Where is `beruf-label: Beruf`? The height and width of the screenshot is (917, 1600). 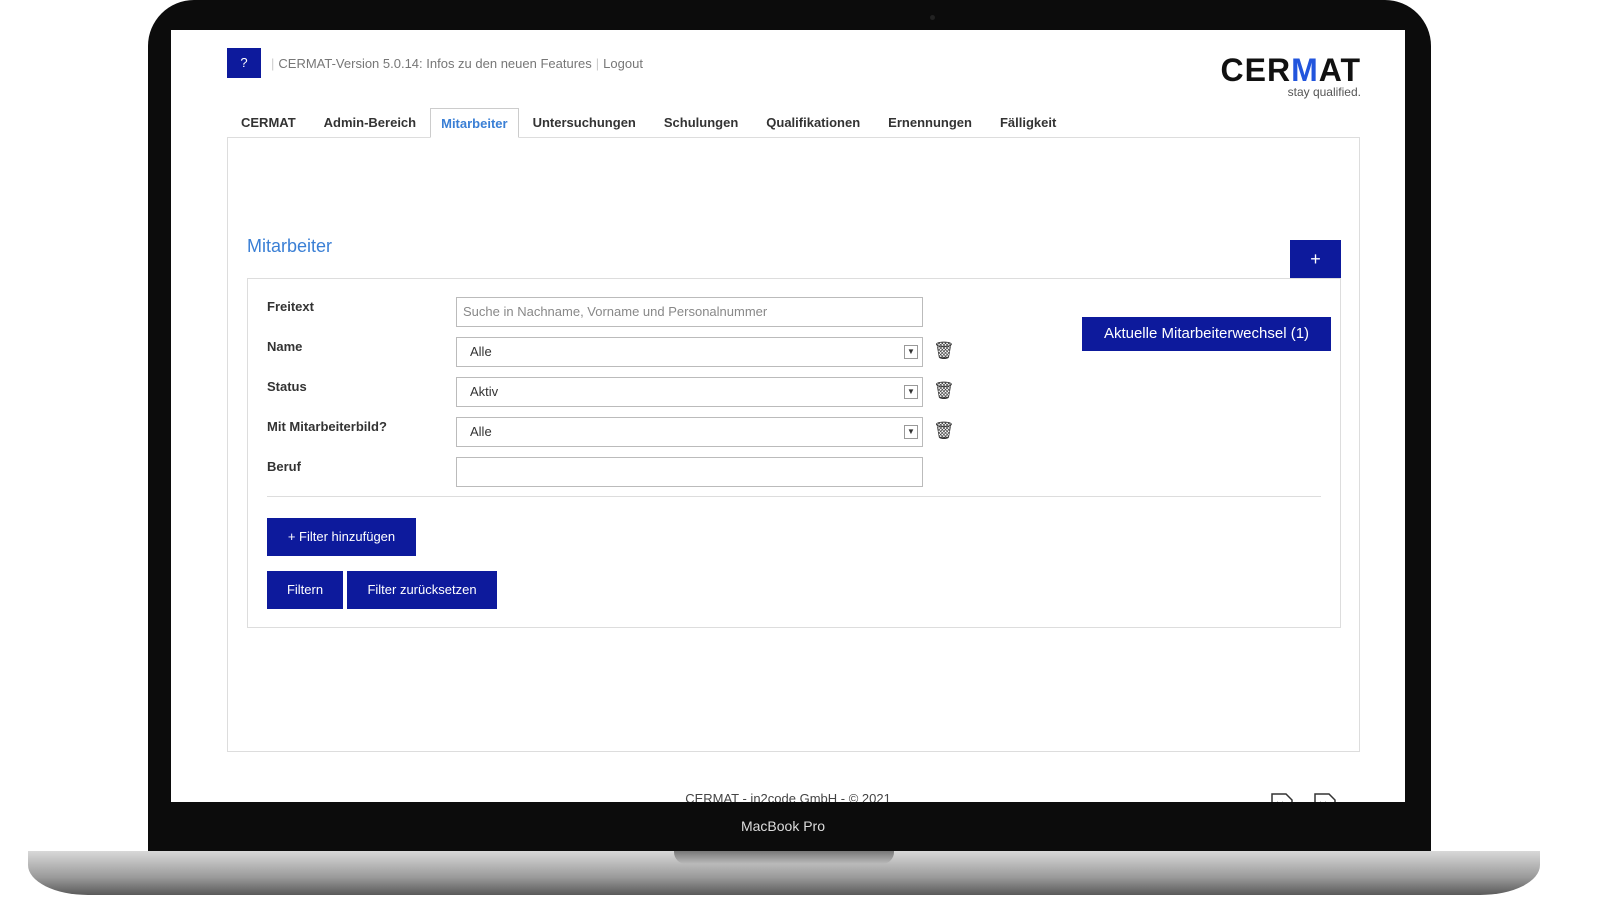
beruf-label: Beruf is located at coordinates (284, 466).